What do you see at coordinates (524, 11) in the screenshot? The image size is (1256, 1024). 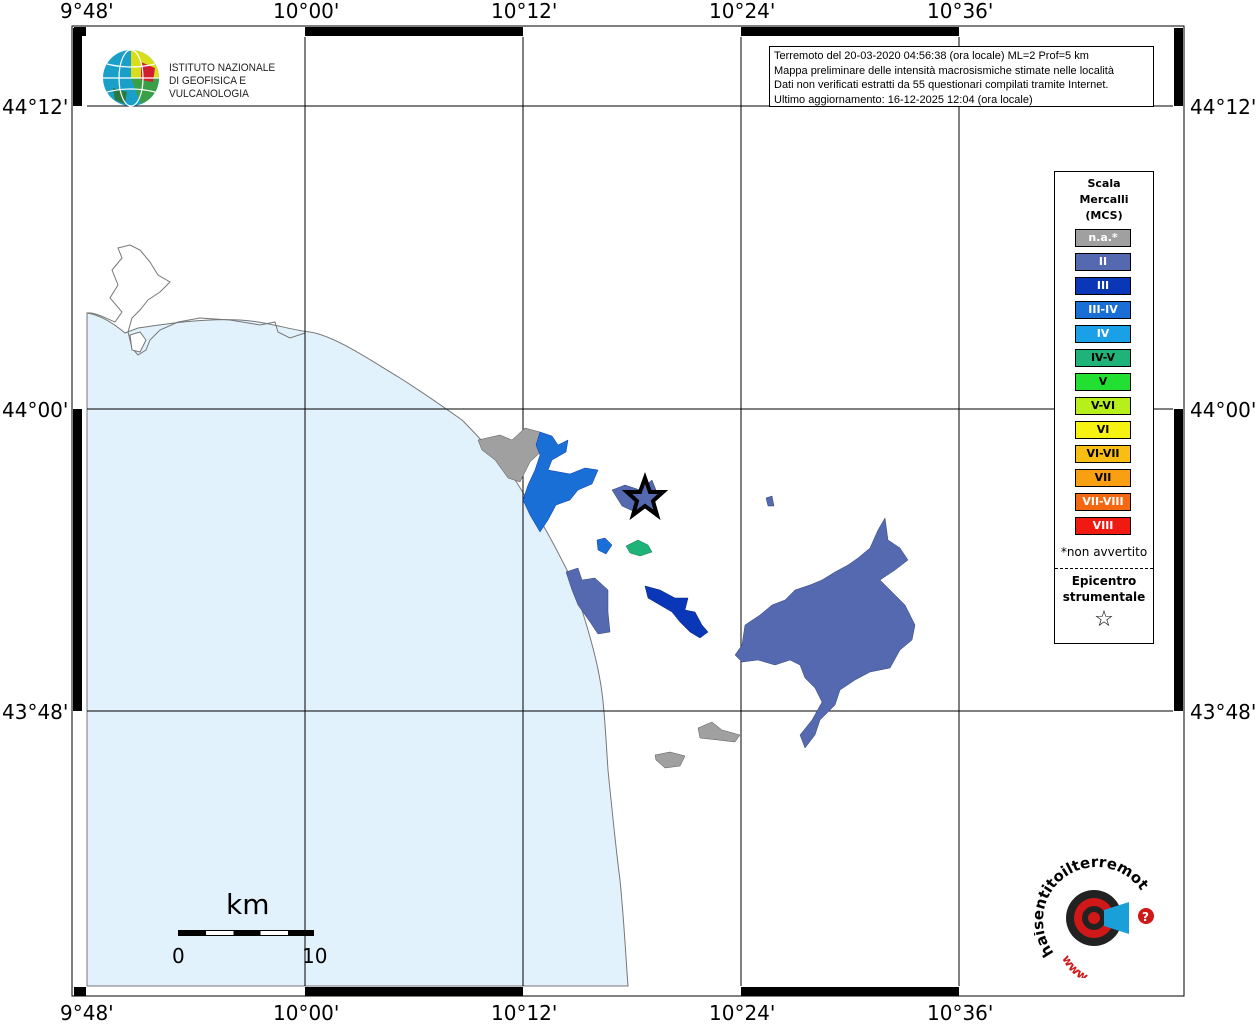 I see `lon-label-top: 10°12'` at bounding box center [524, 11].